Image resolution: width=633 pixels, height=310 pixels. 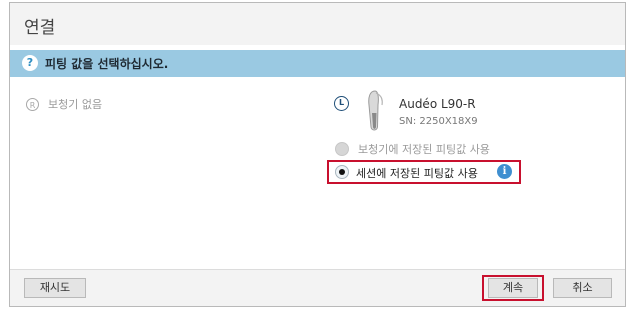 I want to click on device-name: Audéo L90-R, so click(x=437, y=104).